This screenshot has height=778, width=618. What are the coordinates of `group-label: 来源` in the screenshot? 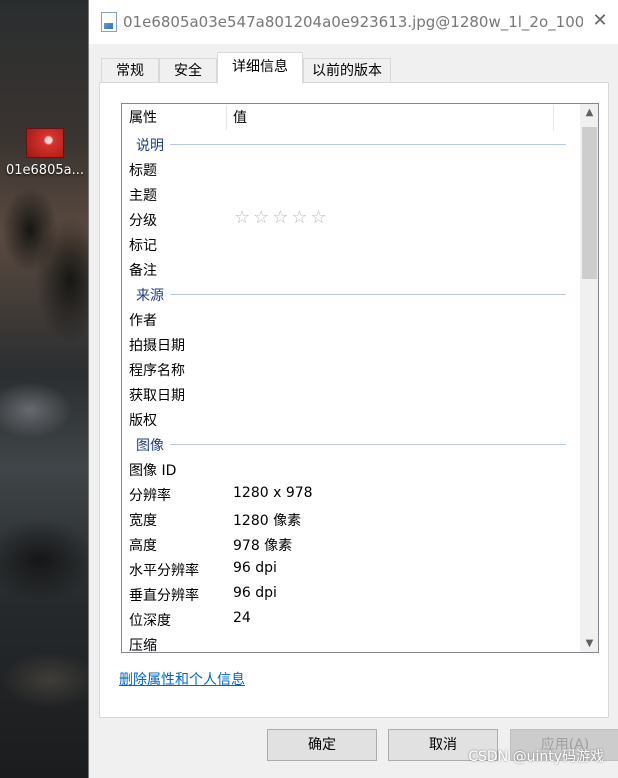 It's located at (153, 295).